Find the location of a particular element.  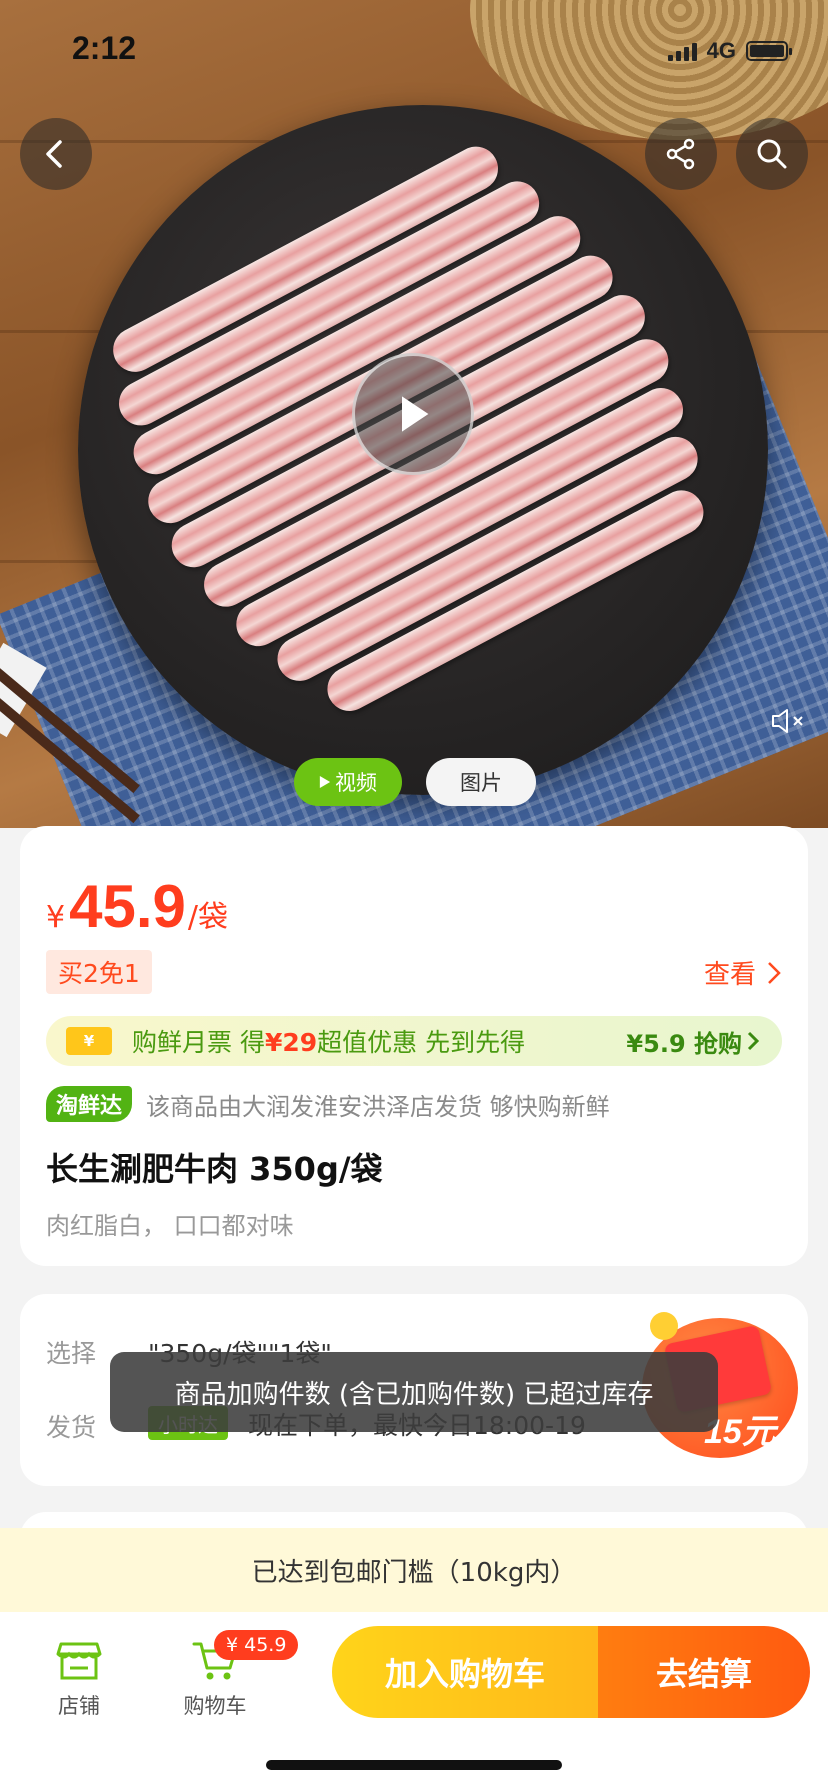

see-more-label: 查看 is located at coordinates (729, 975).